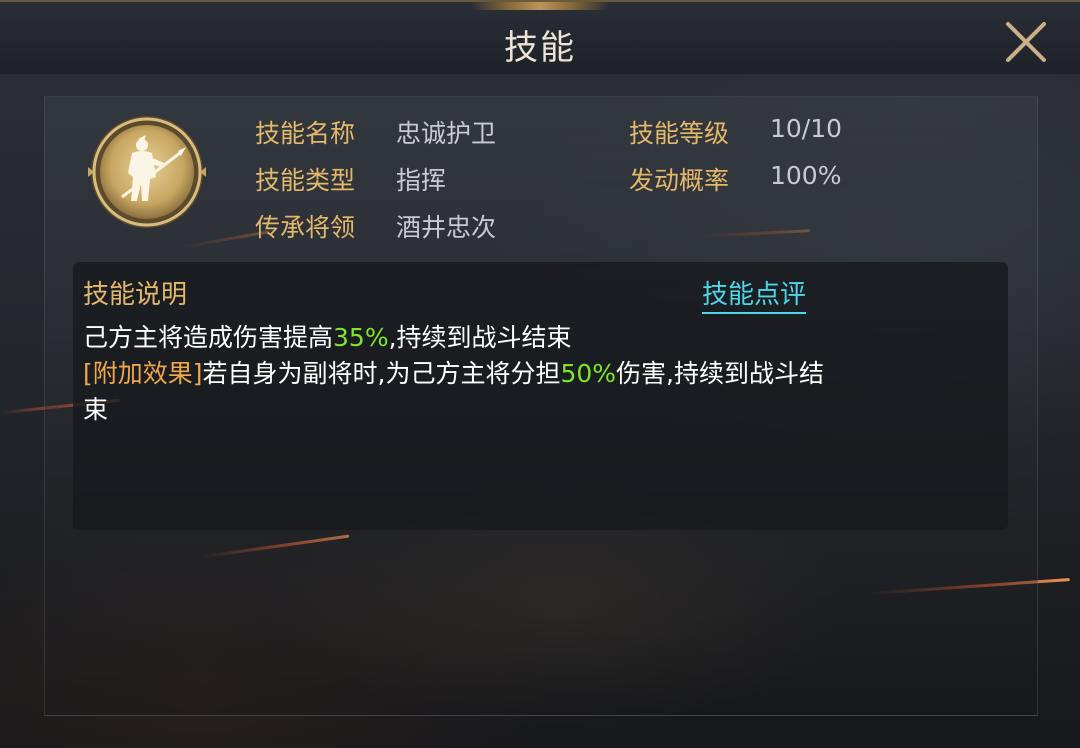  What do you see at coordinates (96, 409) in the screenshot?
I see `description-line-3: 束` at bounding box center [96, 409].